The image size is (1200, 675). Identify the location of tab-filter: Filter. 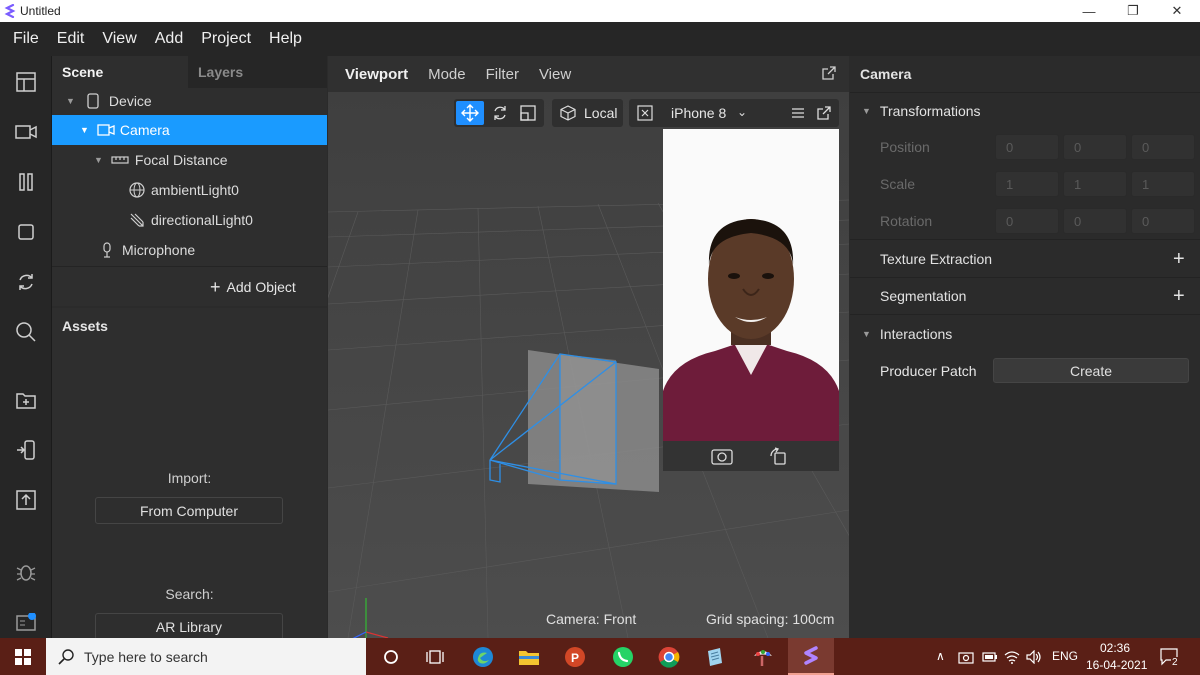
(502, 74).